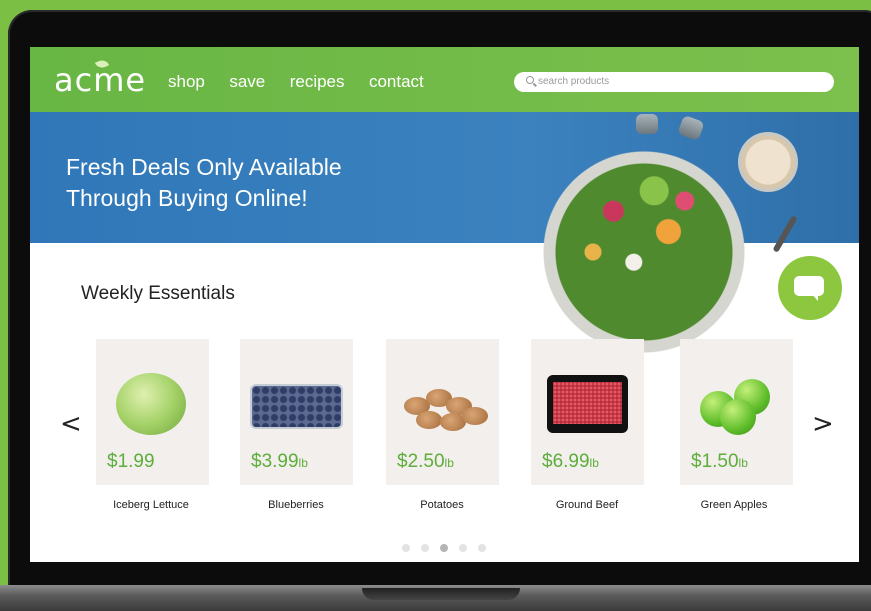 This screenshot has height=611, width=871. What do you see at coordinates (204, 167) in the screenshot?
I see `hero-line-1: Fresh Deals Only Available` at bounding box center [204, 167].